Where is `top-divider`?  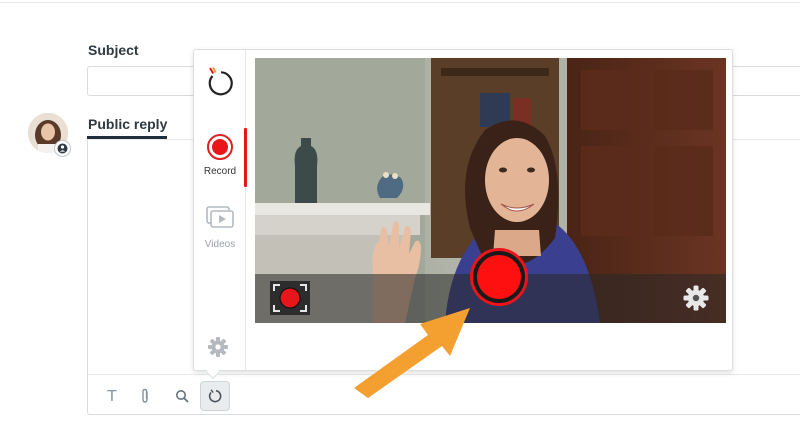
top-divider is located at coordinates (400, 2).